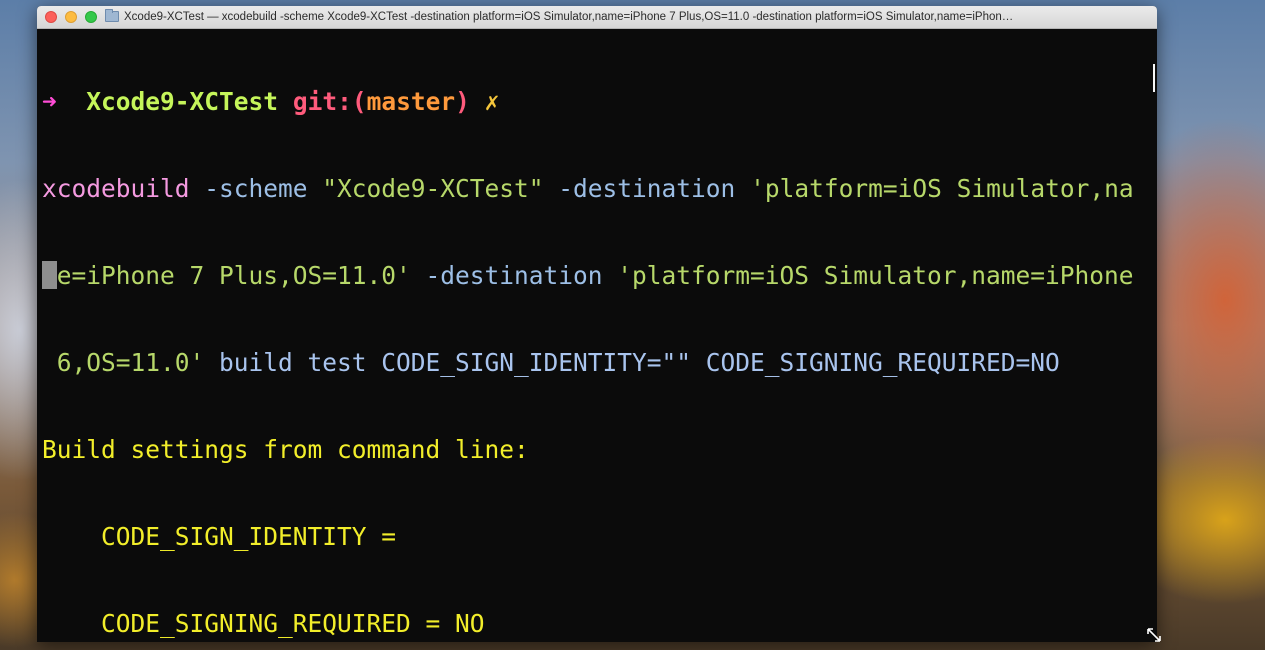 Image resolution: width=1265 pixels, height=650 pixels. I want to click on destination-value-2: 'platform=iOS Simulator,name=iPhone, so click(875, 275).